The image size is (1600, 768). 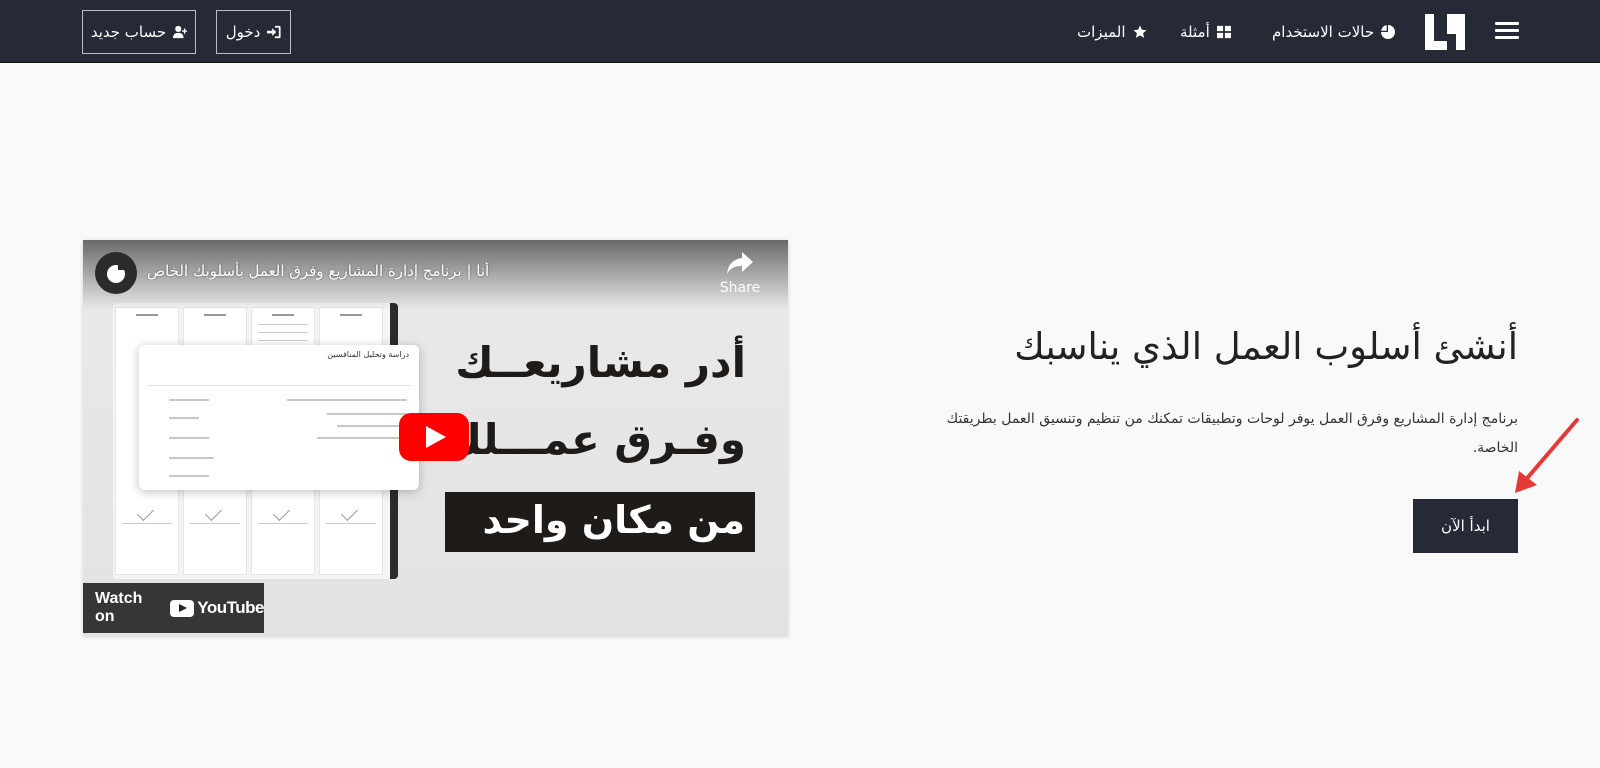 What do you see at coordinates (1195, 32) in the screenshot?
I see `nav-examples-label: أمثلة` at bounding box center [1195, 32].